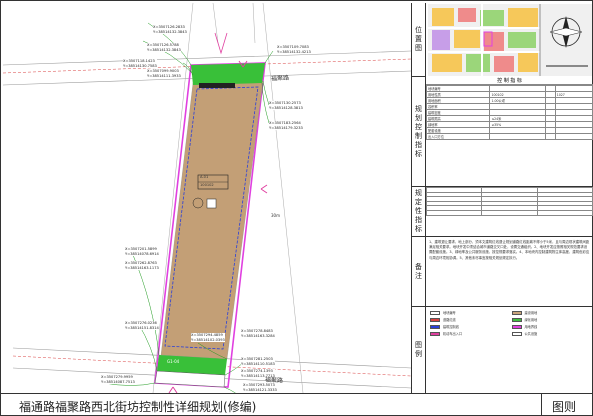  I want to click on coord-label: X=3507109.7083 Y=38514132.4213, so click(294, 50).